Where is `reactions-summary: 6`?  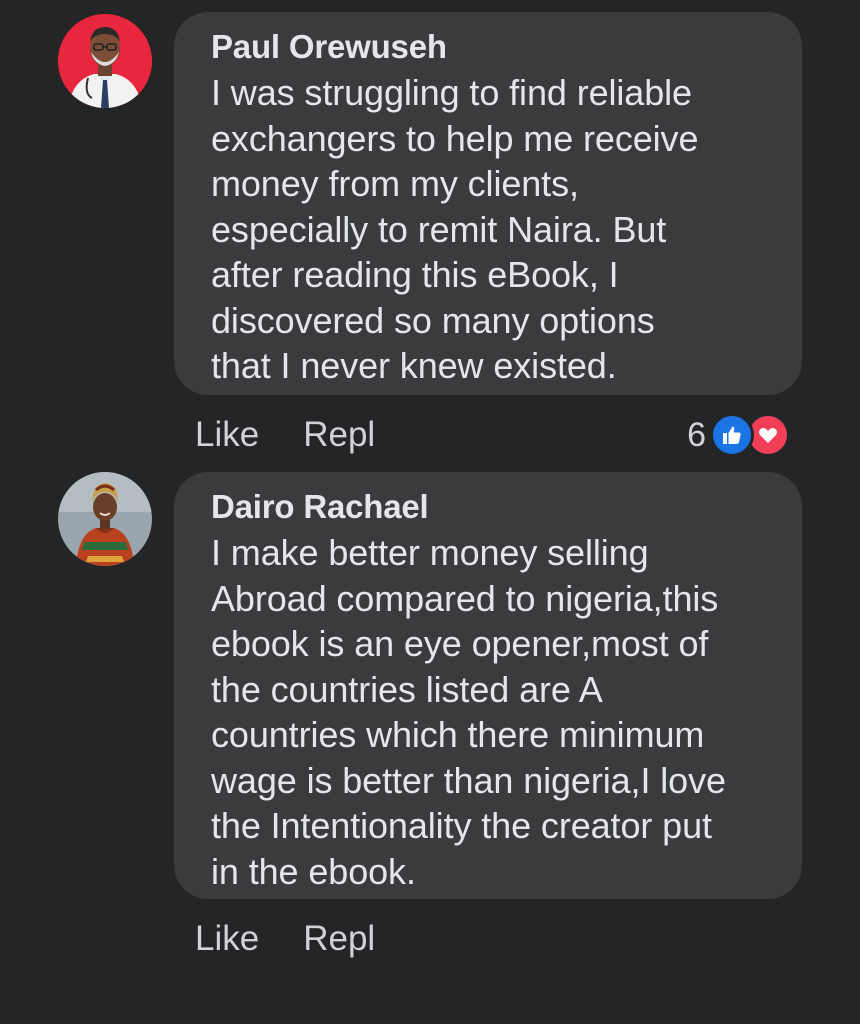 reactions-summary: 6 is located at coordinates (738, 435).